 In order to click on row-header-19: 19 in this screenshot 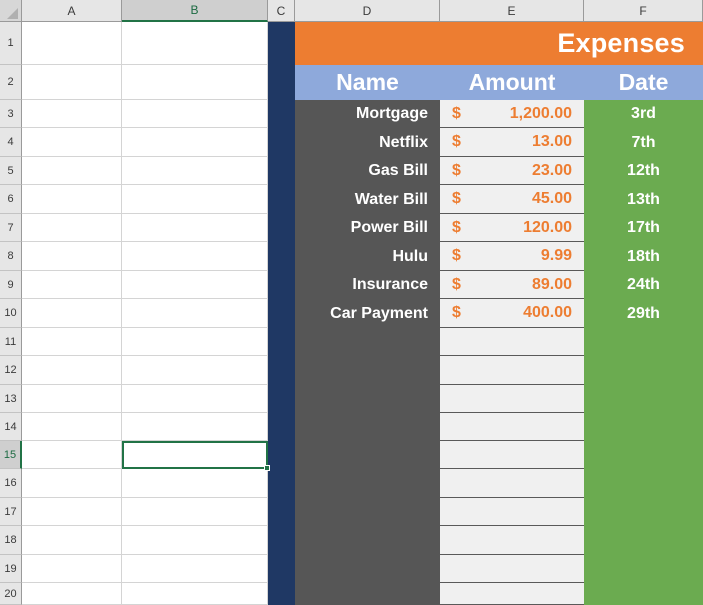, I will do `click(11, 569)`.